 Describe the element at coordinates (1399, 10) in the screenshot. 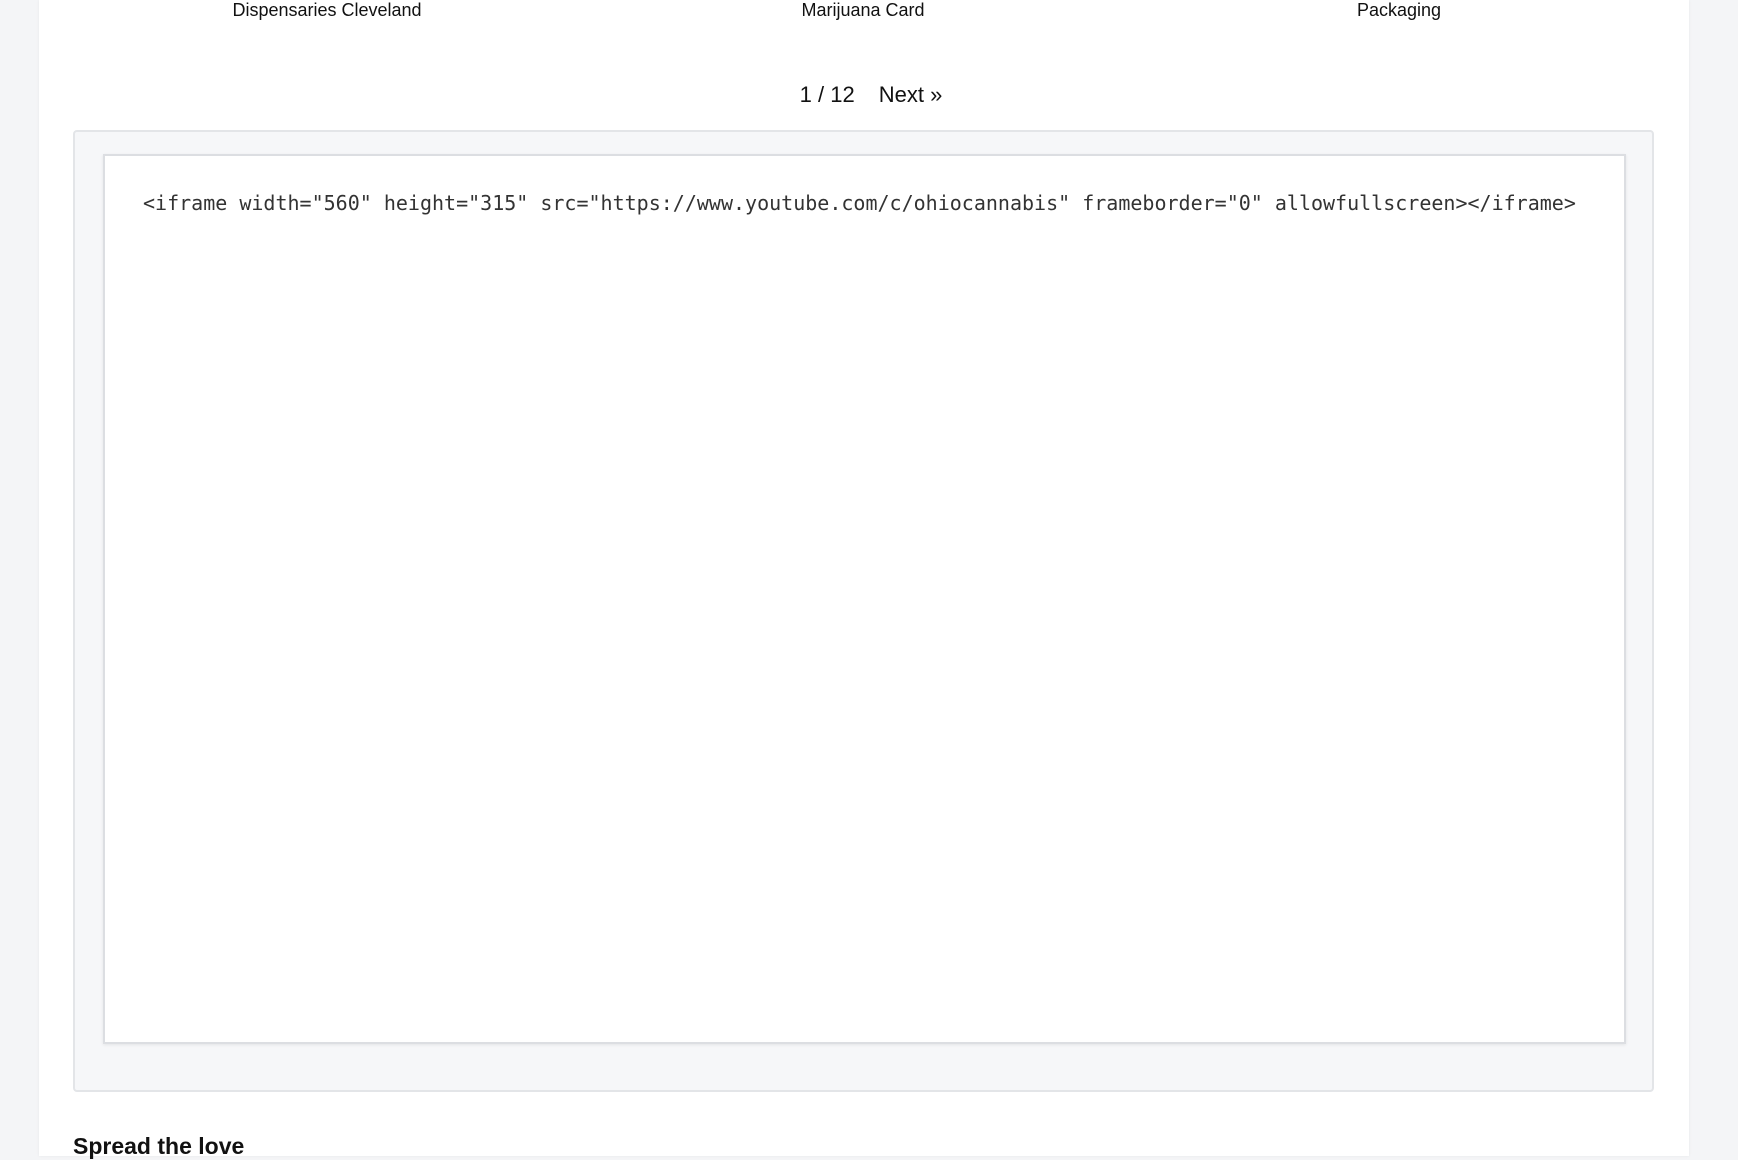

I see `related-link-packaging: Packaging` at that location.